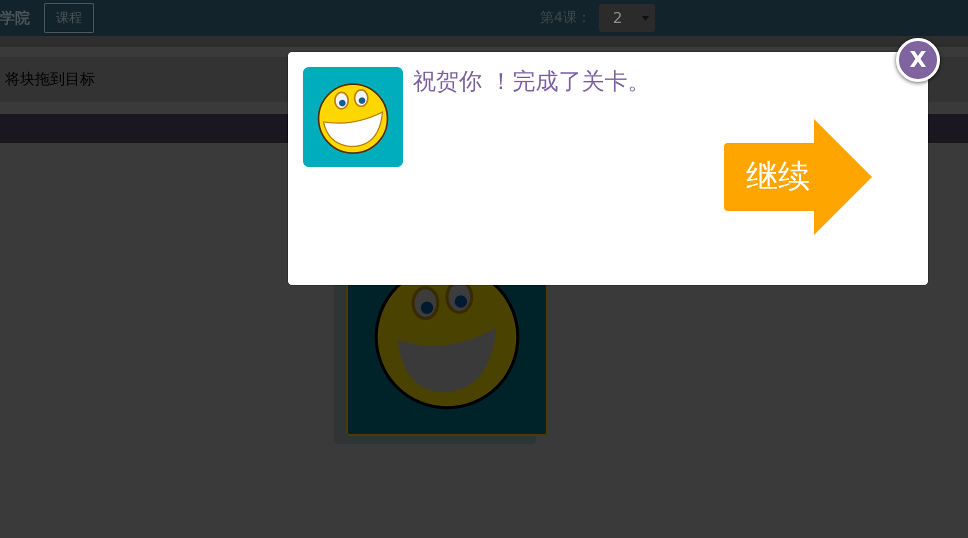  I want to click on caret-icon, so click(645, 18).